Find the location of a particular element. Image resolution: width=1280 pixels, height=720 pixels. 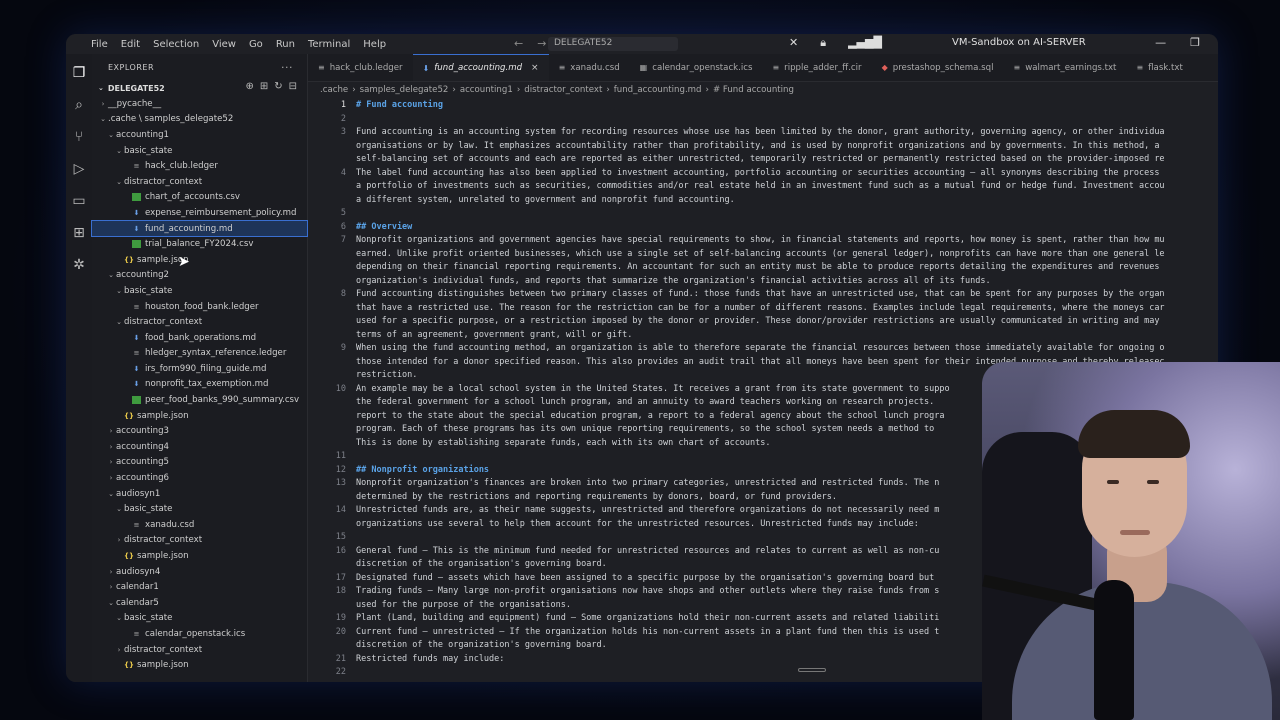

menu-help: Help is located at coordinates (374, 44).